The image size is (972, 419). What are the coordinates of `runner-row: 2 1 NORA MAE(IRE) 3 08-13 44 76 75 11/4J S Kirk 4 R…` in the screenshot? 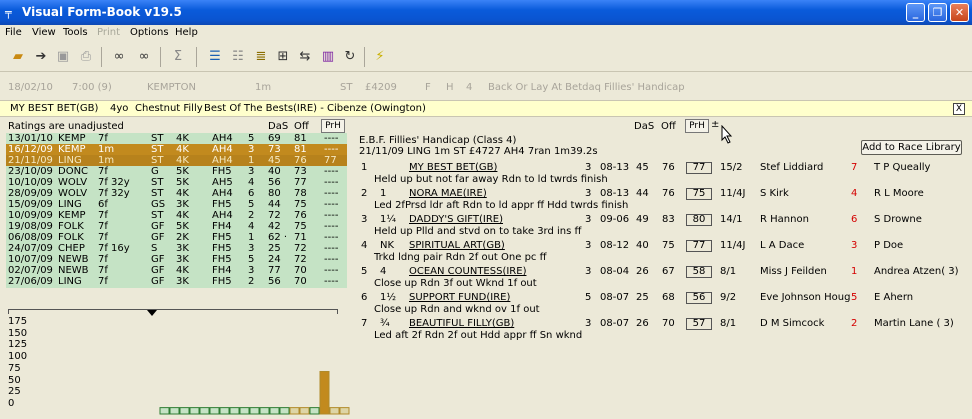 It's located at (662, 194).